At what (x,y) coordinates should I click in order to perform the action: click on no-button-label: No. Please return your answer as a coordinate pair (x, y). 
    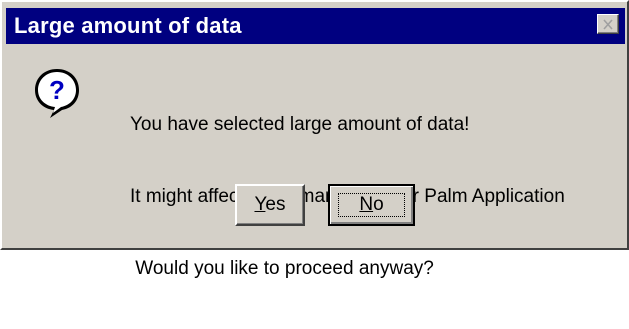
    Looking at the image, I should click on (371, 205).